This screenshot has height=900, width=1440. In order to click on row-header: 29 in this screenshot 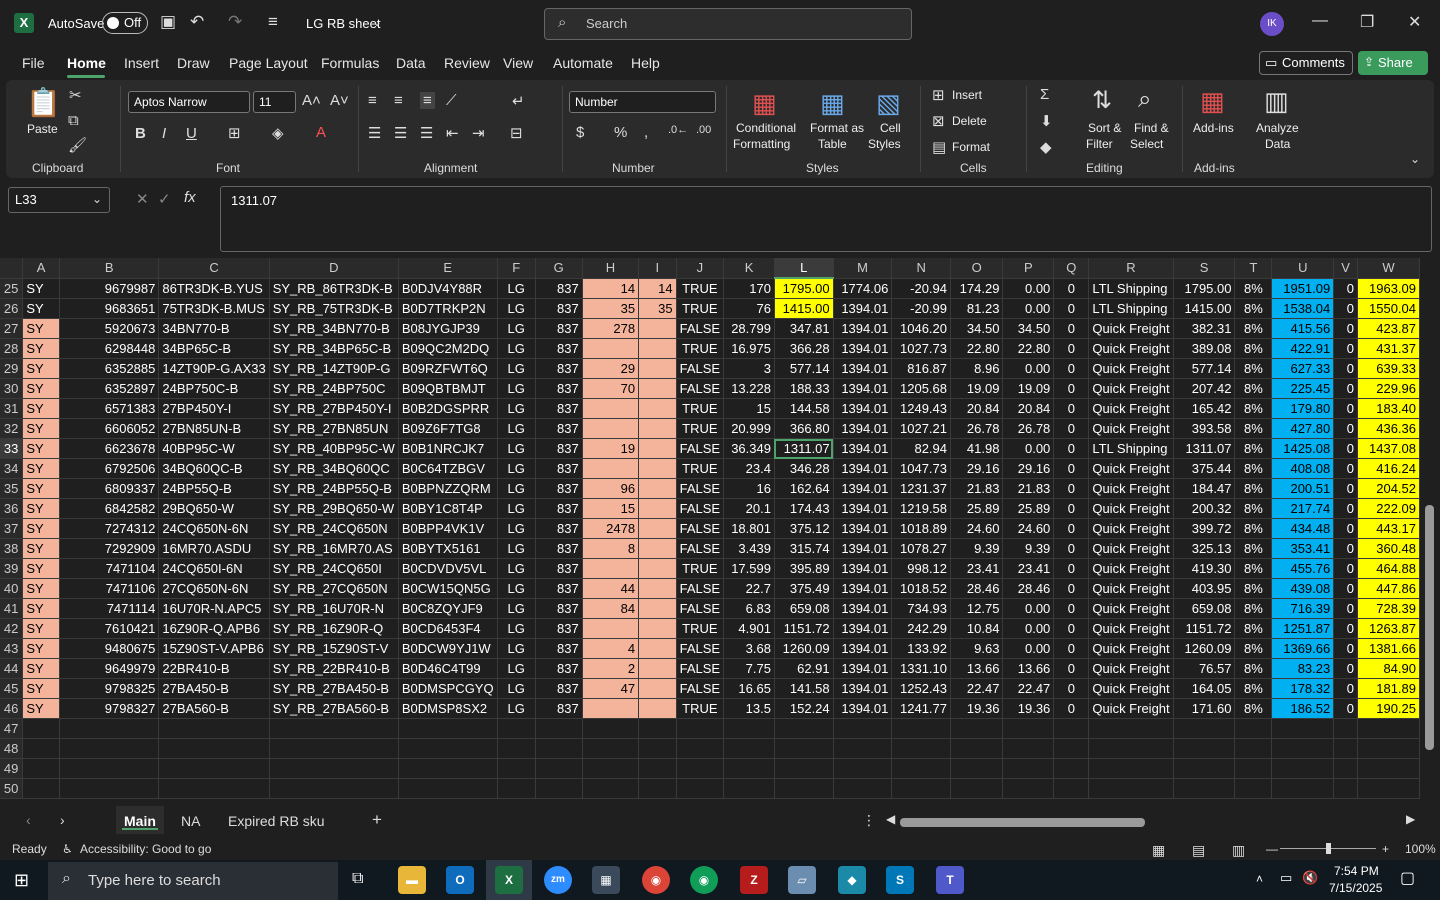, I will do `click(12, 368)`.